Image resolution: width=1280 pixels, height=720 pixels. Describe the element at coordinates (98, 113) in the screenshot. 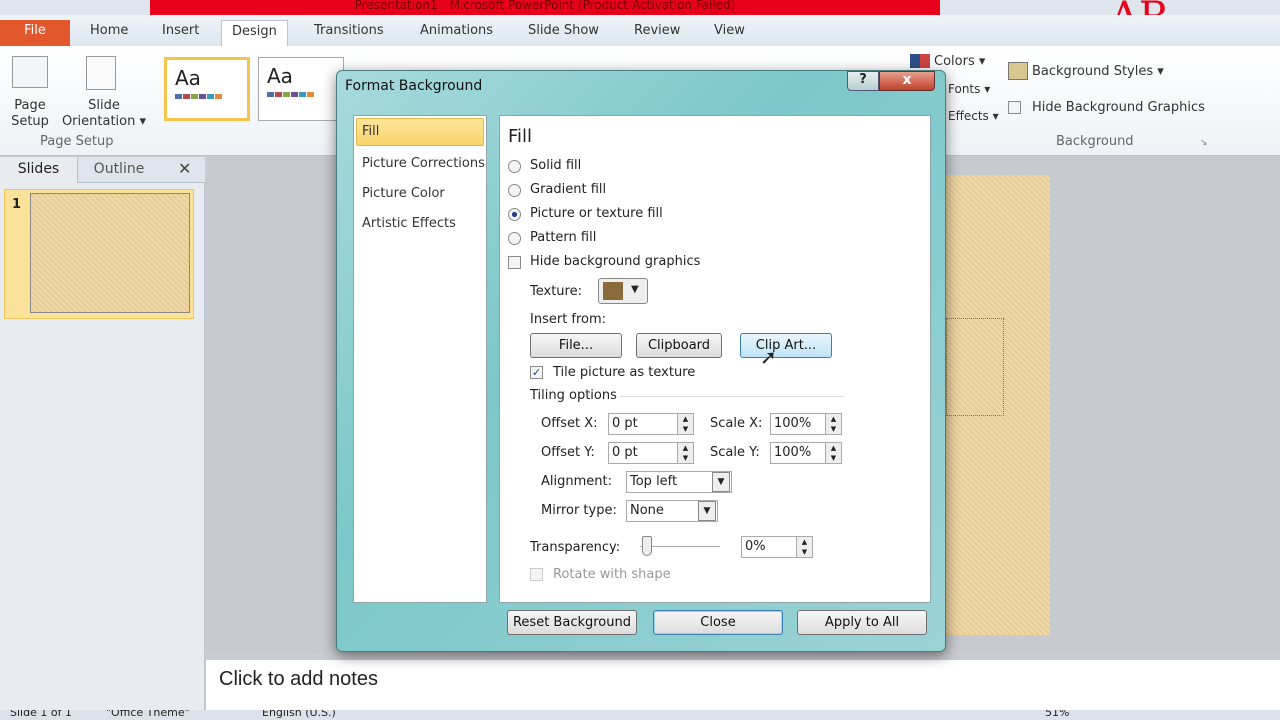

I see `slide-orientation-label: Slide Orientation` at that location.